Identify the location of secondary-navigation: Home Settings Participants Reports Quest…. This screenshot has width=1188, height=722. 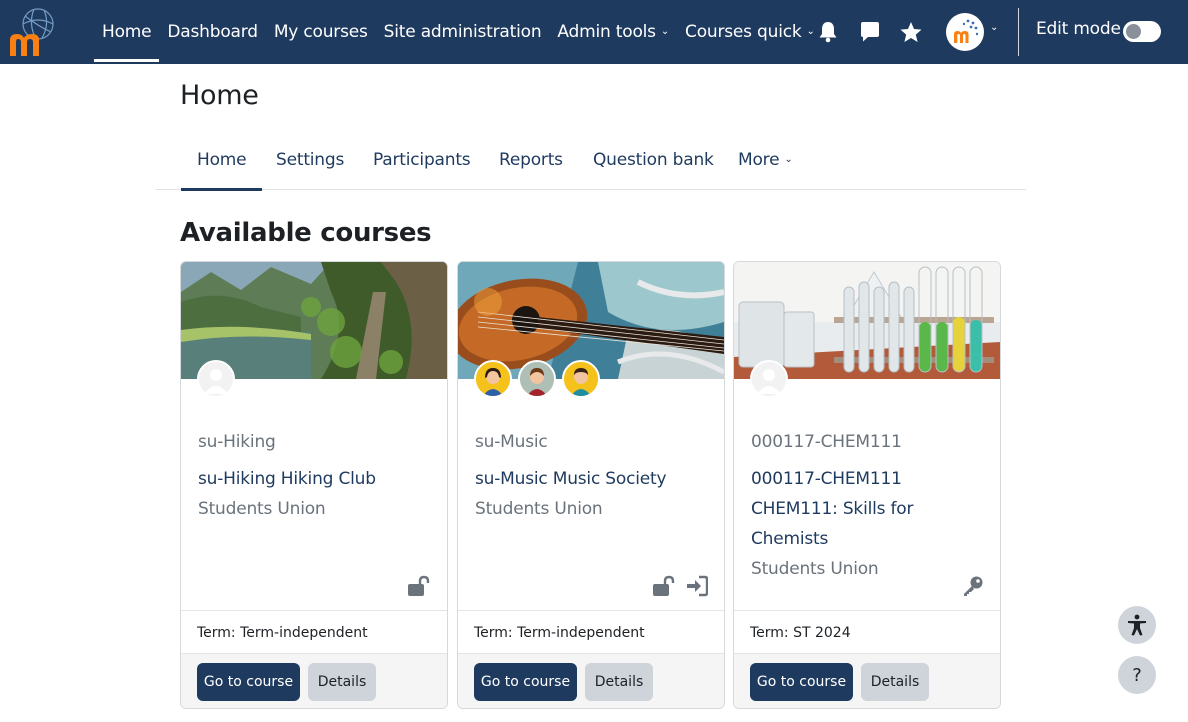
(591, 160).